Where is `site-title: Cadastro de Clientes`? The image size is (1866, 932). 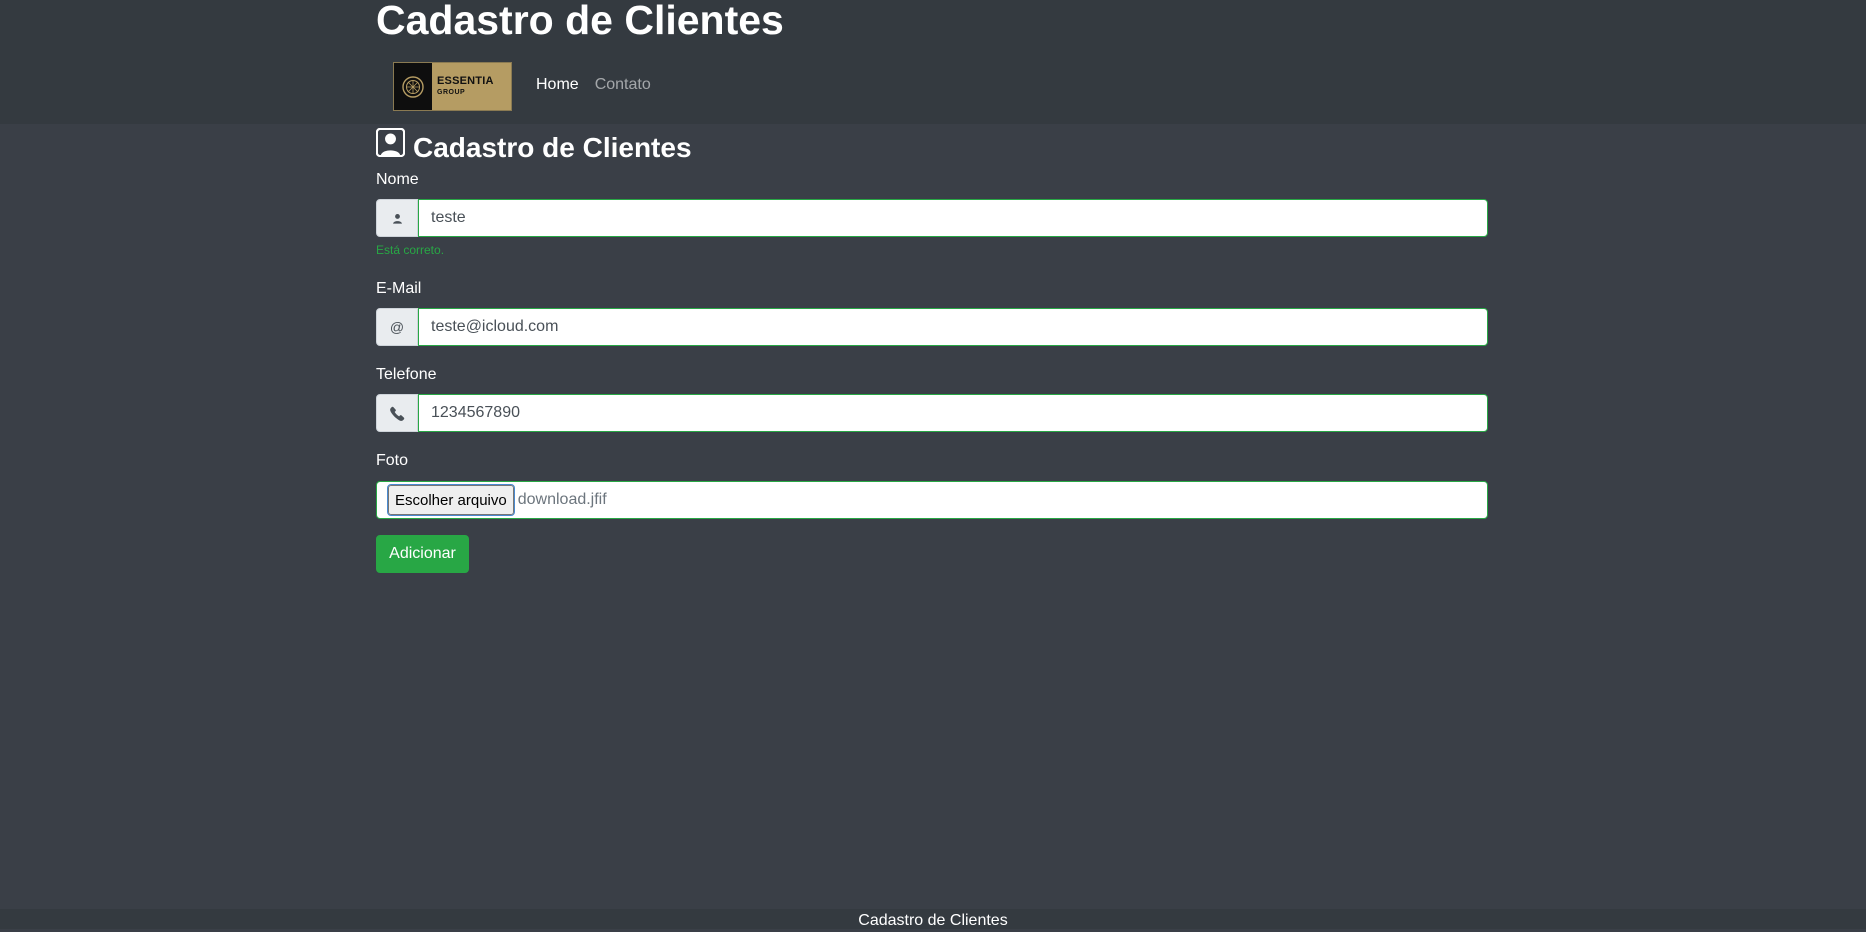
site-title: Cadastro de Clientes is located at coordinates (580, 21).